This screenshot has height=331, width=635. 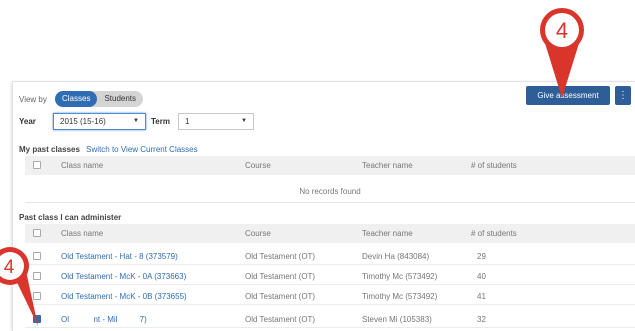 I want to click on switch-current-classes-link: Switch to View Current Classes, so click(x=141, y=149).